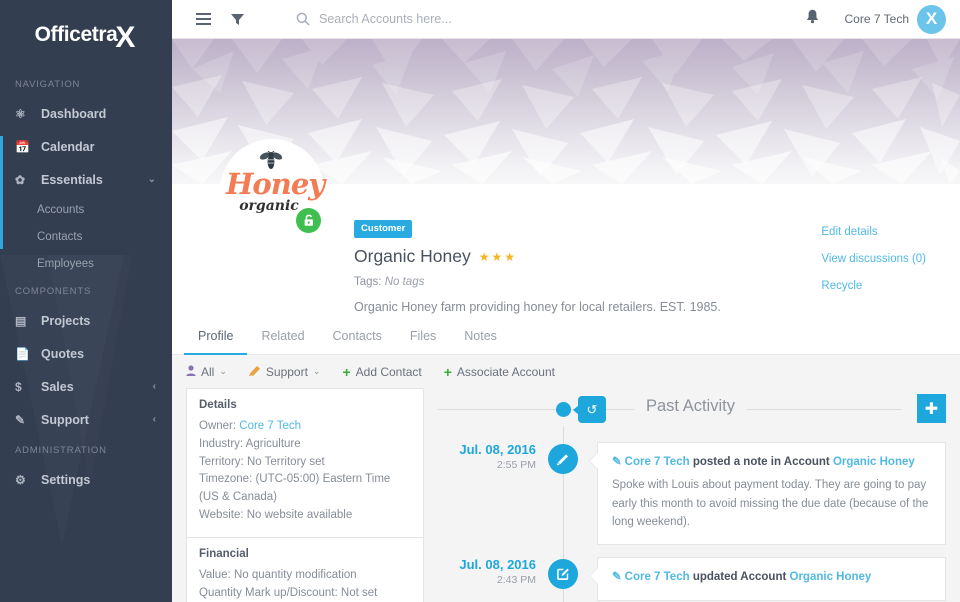  What do you see at coordinates (282, 336) in the screenshot?
I see `tab-related: Related` at bounding box center [282, 336].